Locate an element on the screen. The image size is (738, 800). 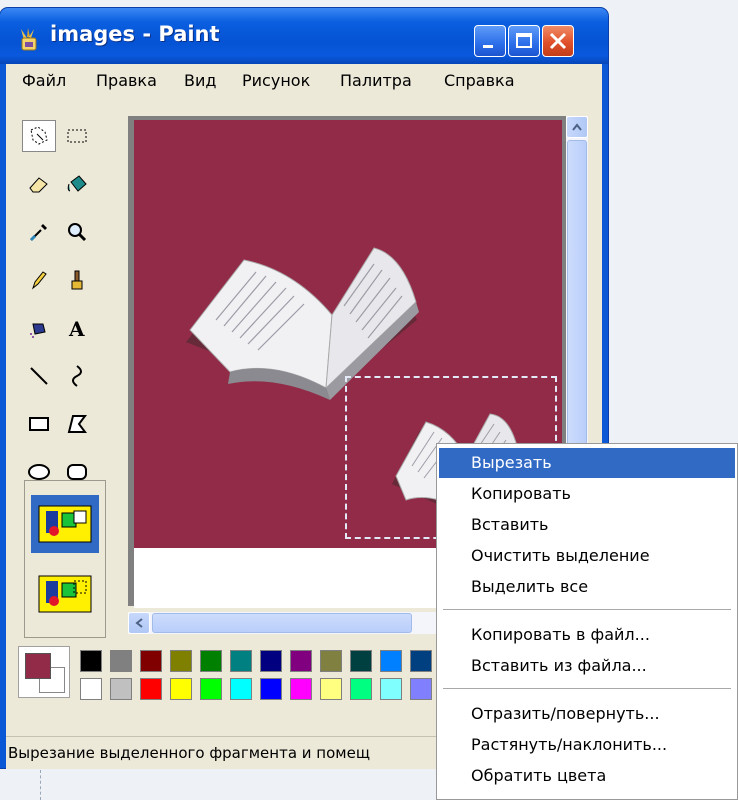
curve-tool is located at coordinates (77, 376).